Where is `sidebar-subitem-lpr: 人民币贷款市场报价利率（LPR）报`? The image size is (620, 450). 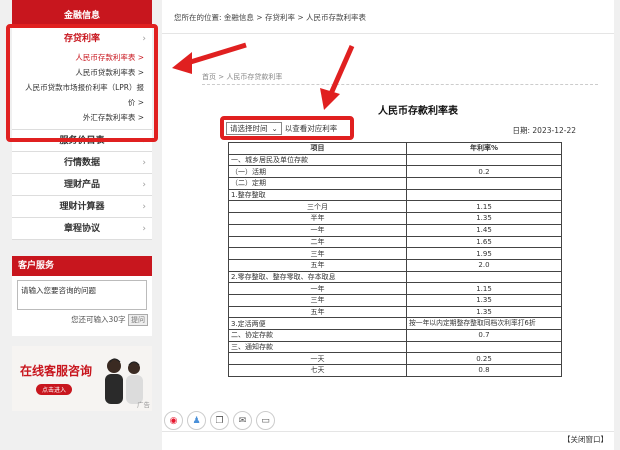 sidebar-subitem-lpr: 人民币贷款市场报价利率（LPR）报 is located at coordinates (82, 87).